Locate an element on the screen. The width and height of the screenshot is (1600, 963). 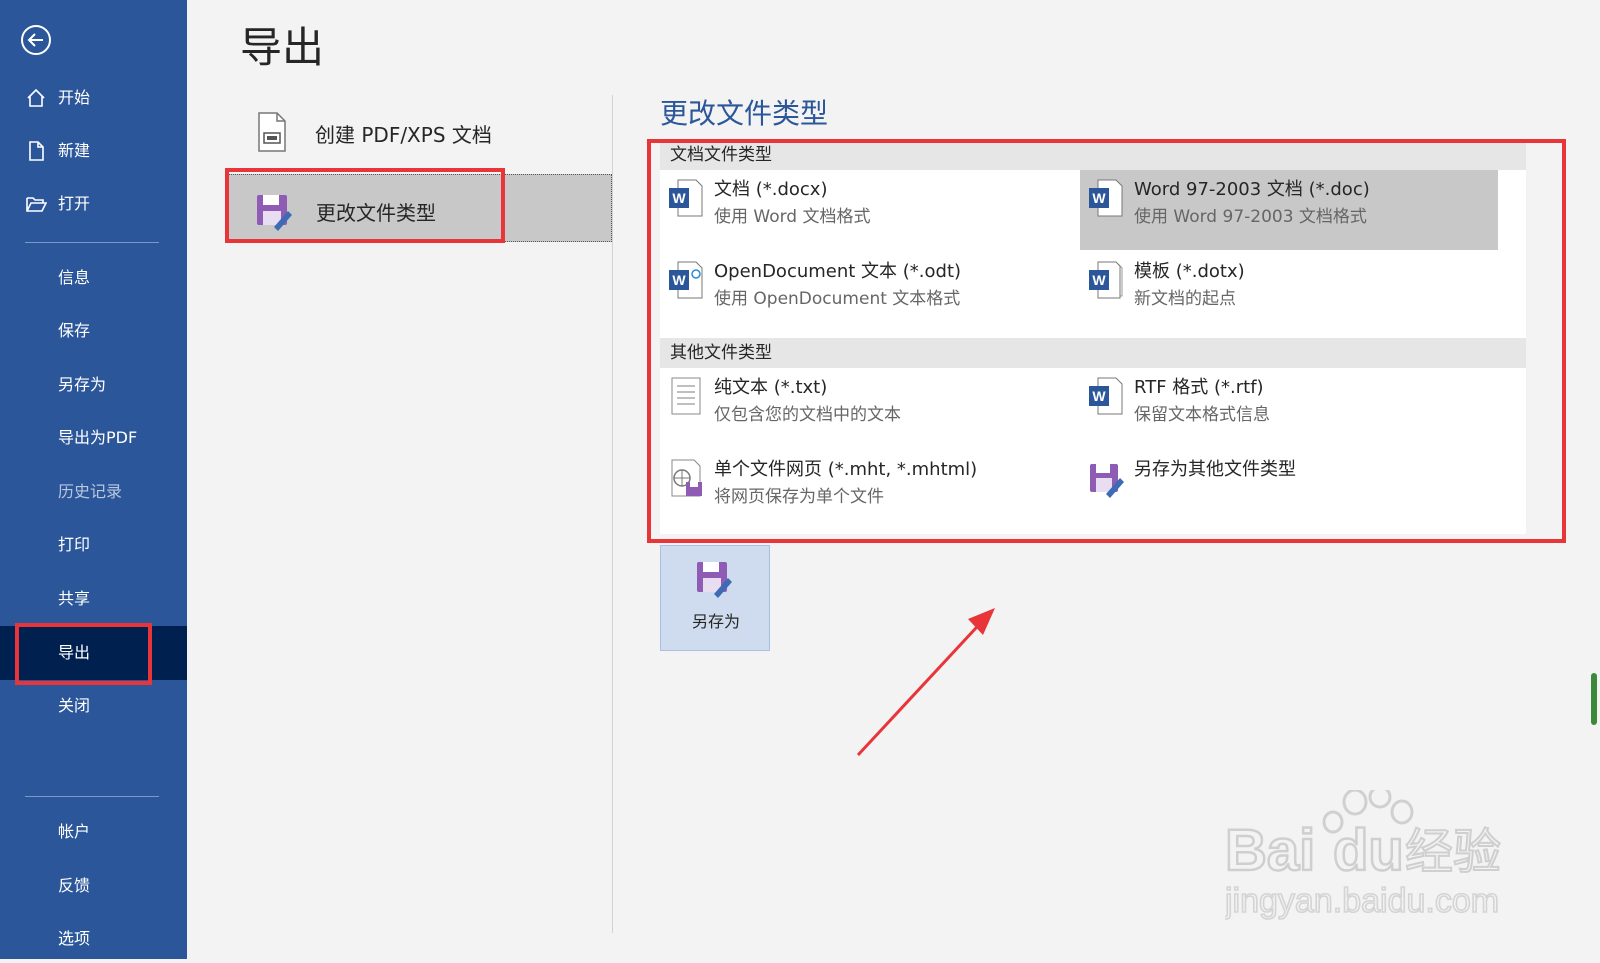
opendocument-text-icon: W is located at coordinates (686, 280).